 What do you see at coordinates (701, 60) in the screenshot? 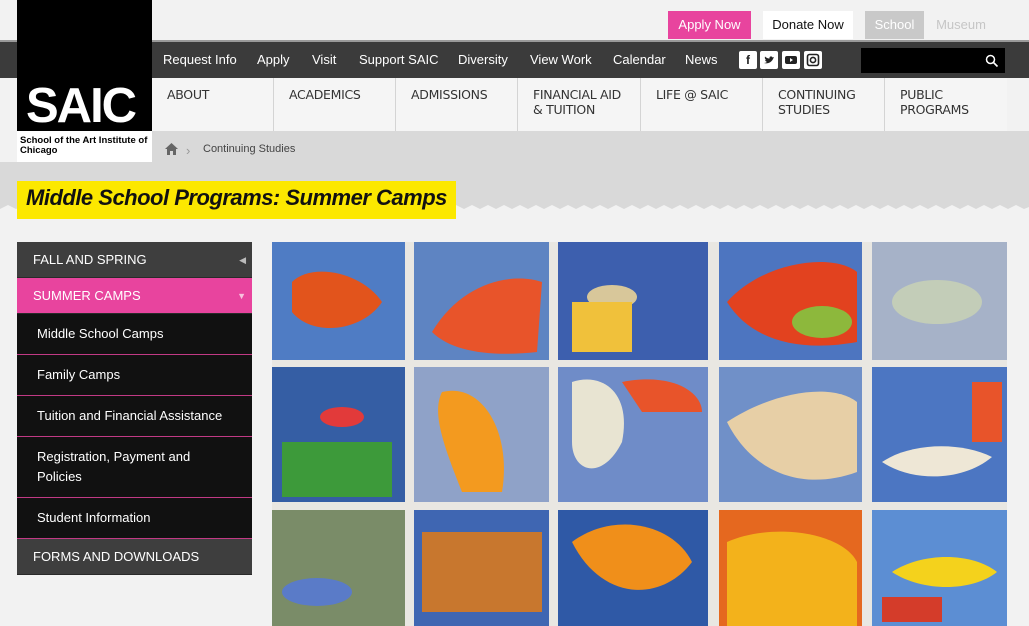
I see `nav-news: News` at bounding box center [701, 60].